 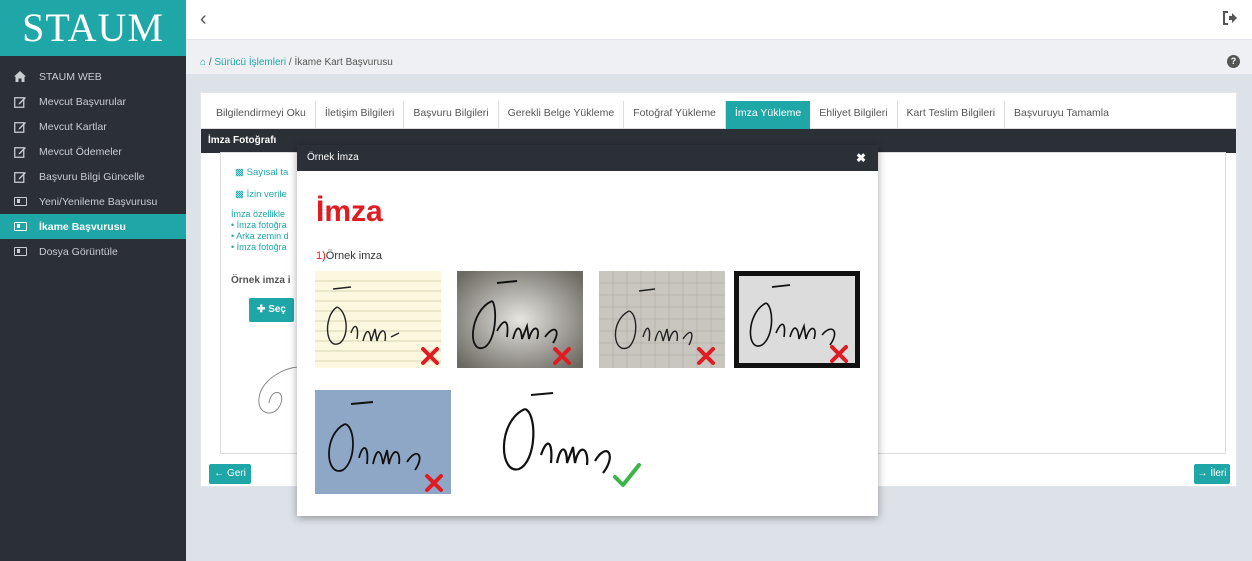 What do you see at coordinates (562, 115) in the screenshot?
I see `tab-belge-yukleme: Gerekli Belge Yükleme` at bounding box center [562, 115].